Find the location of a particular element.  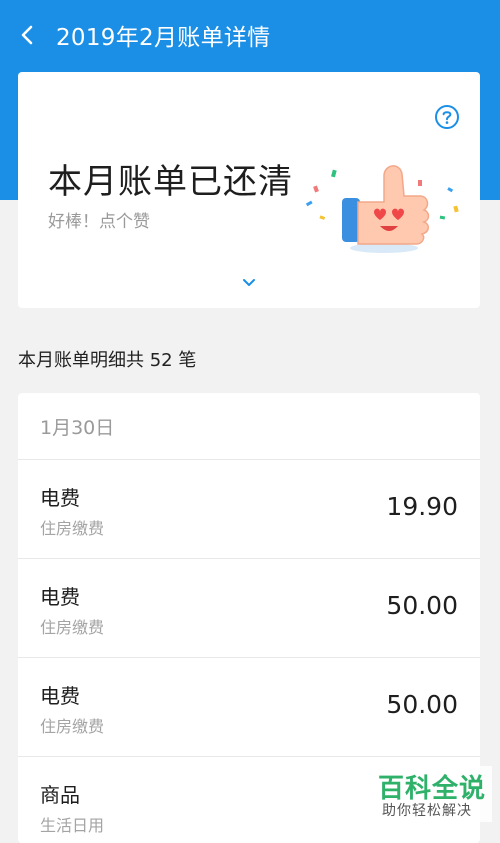

watermark-logo: 百科全说 助你轻松解决 is located at coordinates (432, 794).